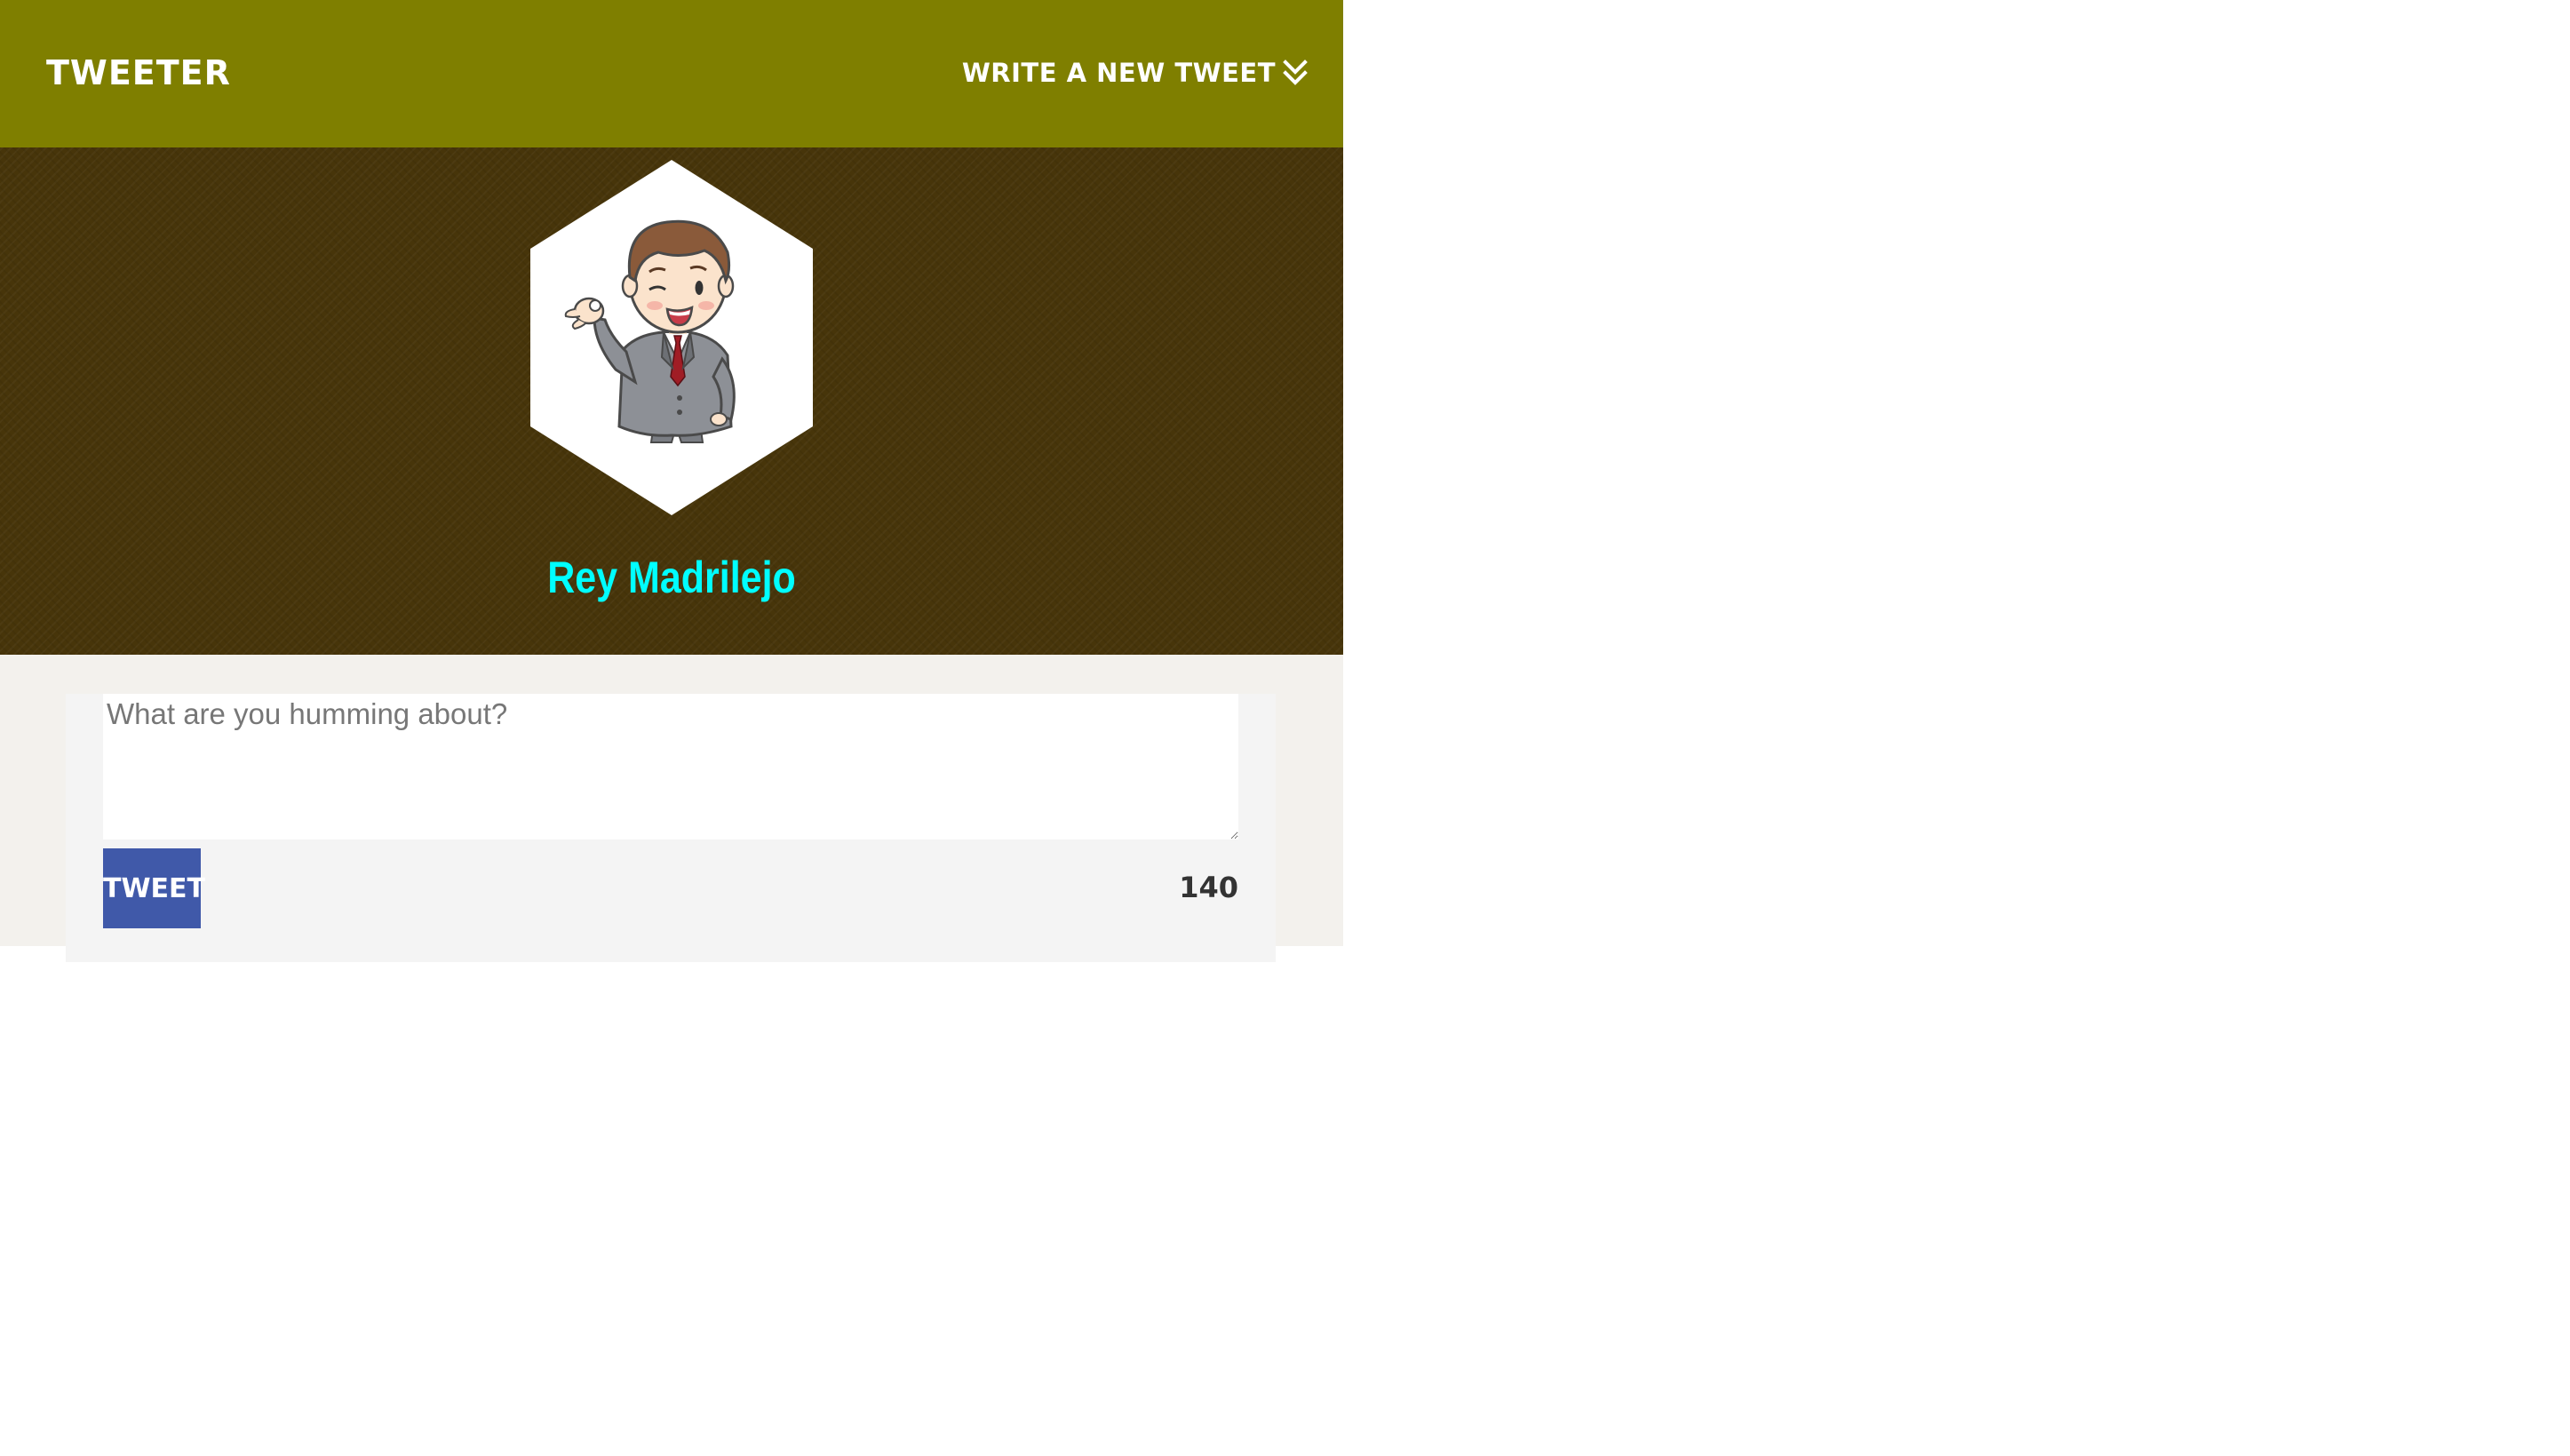 The image size is (2570, 1456). I want to click on brand-logo: TWEETER, so click(139, 72).